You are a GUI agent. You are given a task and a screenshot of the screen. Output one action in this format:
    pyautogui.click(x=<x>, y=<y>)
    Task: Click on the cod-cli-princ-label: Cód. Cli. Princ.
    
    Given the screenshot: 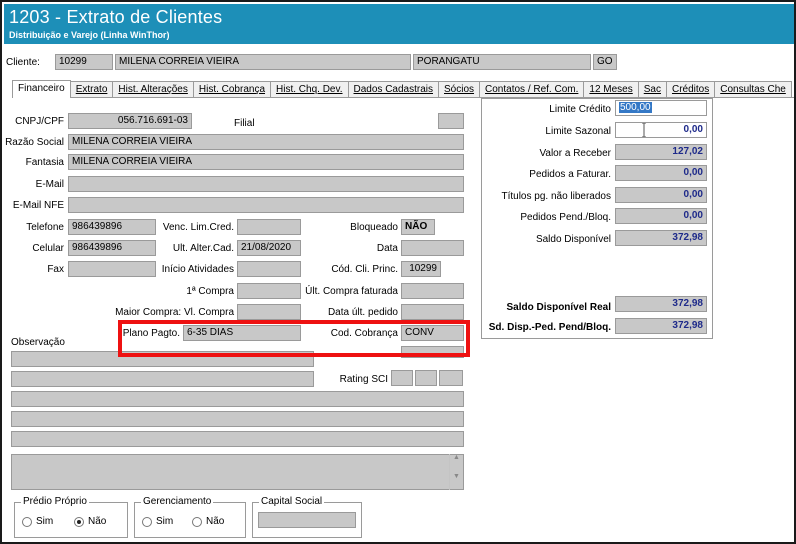 What is the action you would take?
    pyautogui.click(x=364, y=269)
    